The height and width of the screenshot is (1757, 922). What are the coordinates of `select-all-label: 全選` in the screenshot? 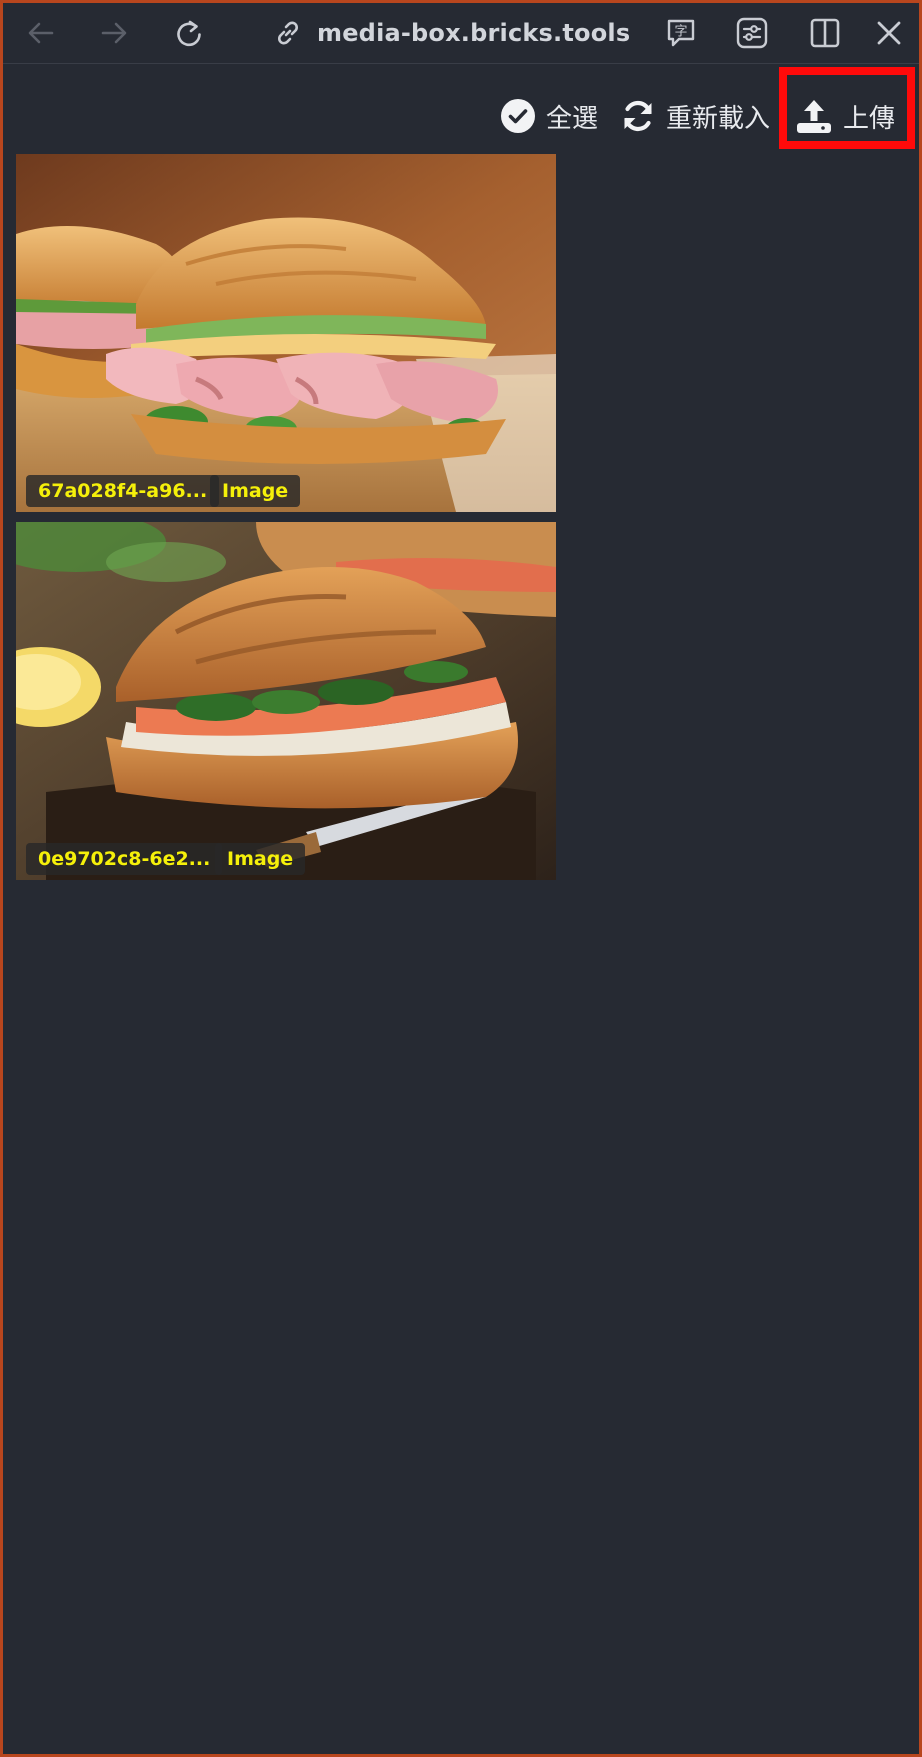 It's located at (572, 118).